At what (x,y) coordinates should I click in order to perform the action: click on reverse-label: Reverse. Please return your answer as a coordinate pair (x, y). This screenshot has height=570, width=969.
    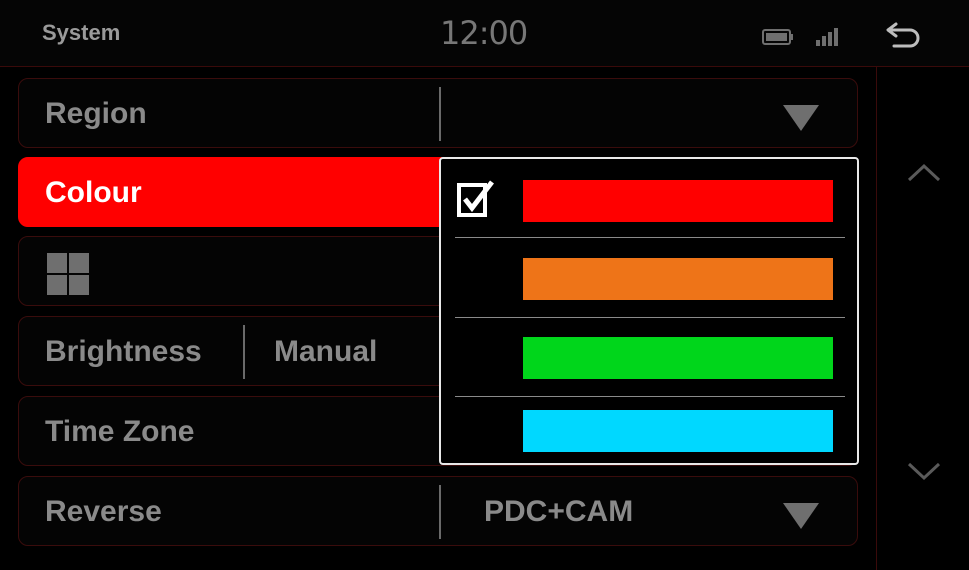
    Looking at the image, I should click on (103, 511).